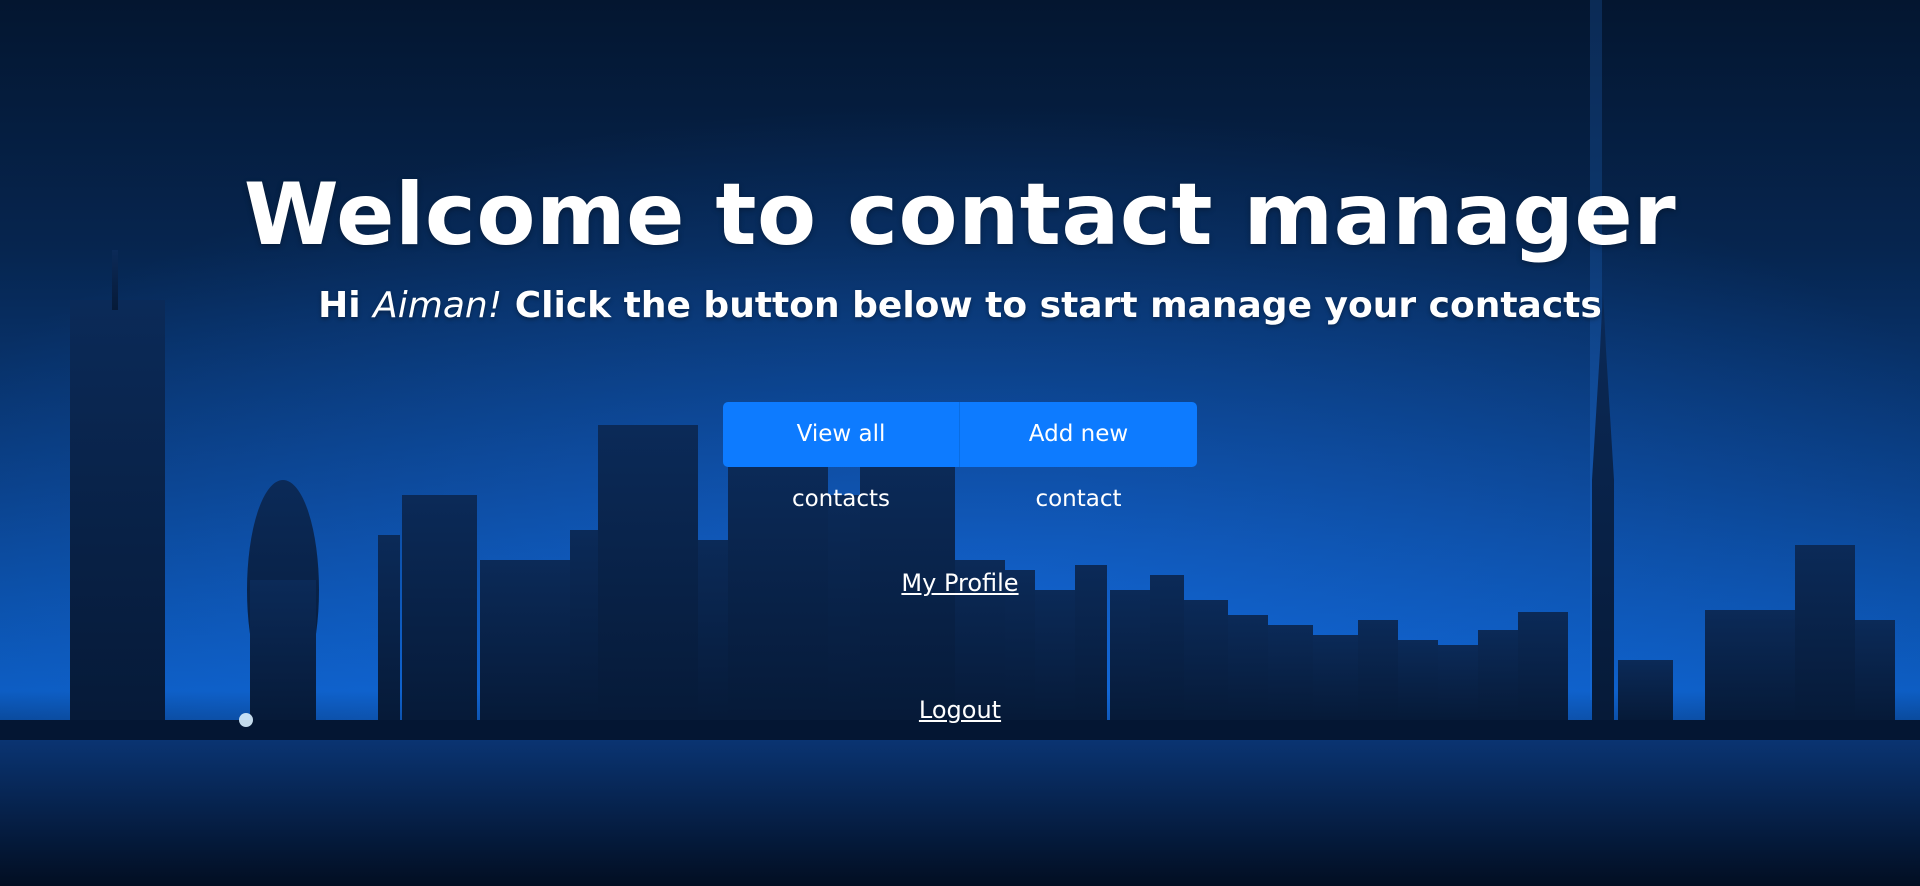  Describe the element at coordinates (438, 305) in the screenshot. I see `user-name: Aiman!` at that location.